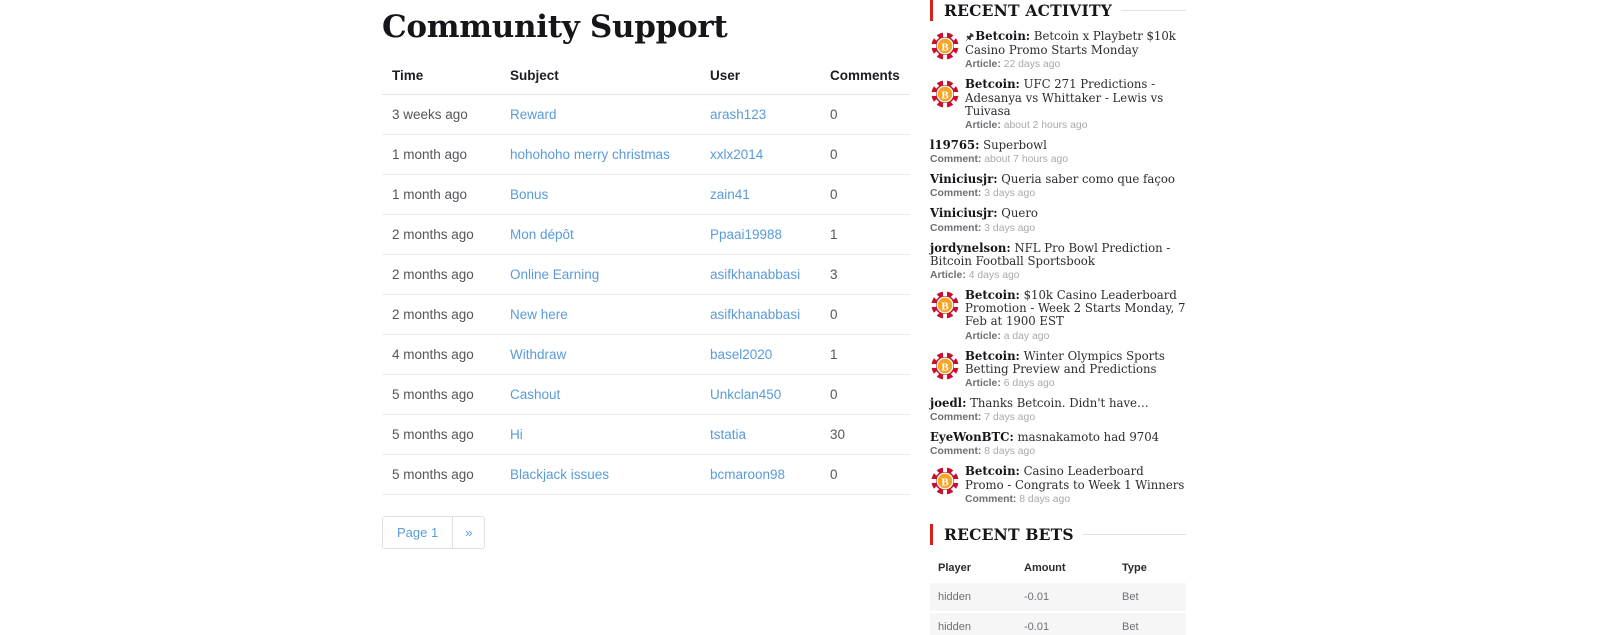  Describe the element at coordinates (865, 154) in the screenshot. I see `cell-comments: 0` at that location.